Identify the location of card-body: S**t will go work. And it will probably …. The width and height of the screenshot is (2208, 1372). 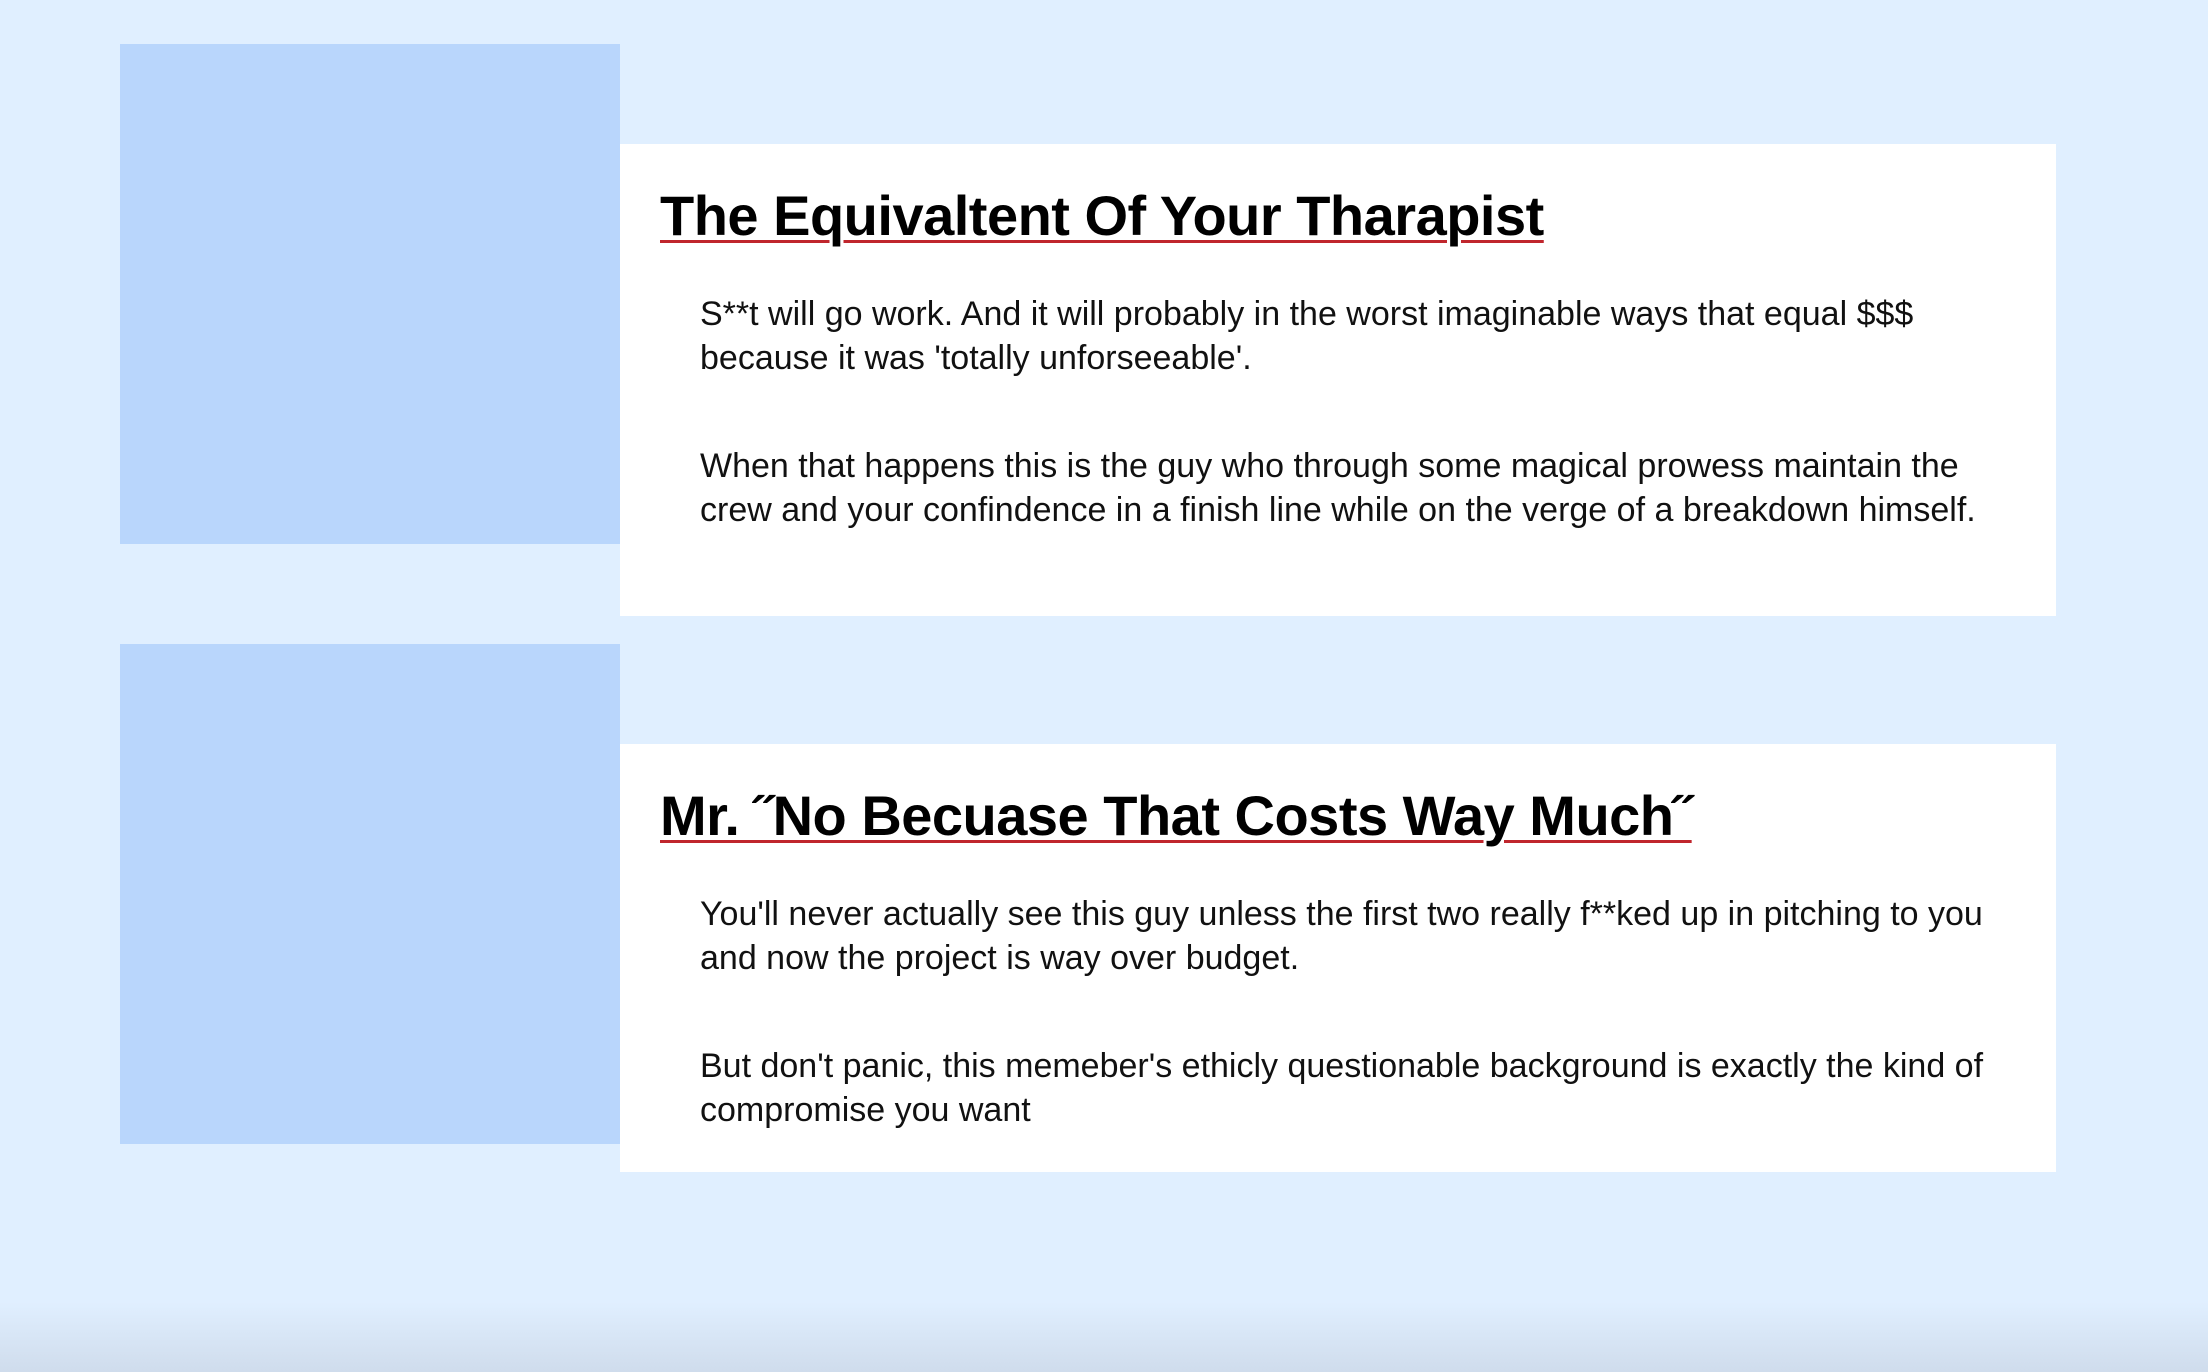
(1341, 412).